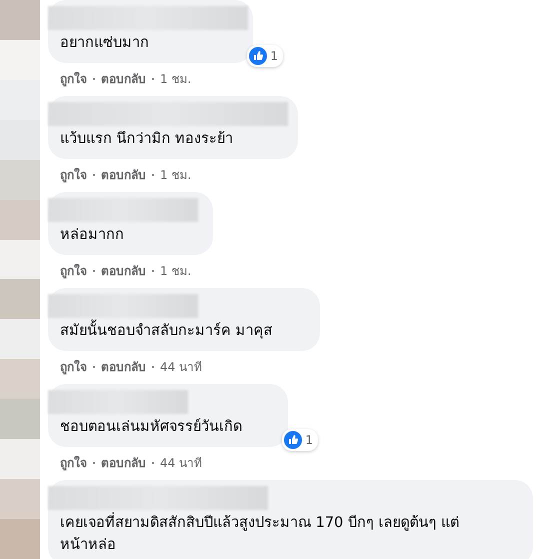 The height and width of the screenshot is (559, 551). What do you see at coordinates (184, 331) in the screenshot?
I see `comment-text: สมัยนั้นชอบจำสลับกะมาร์ค มาคุส` at bounding box center [184, 331].